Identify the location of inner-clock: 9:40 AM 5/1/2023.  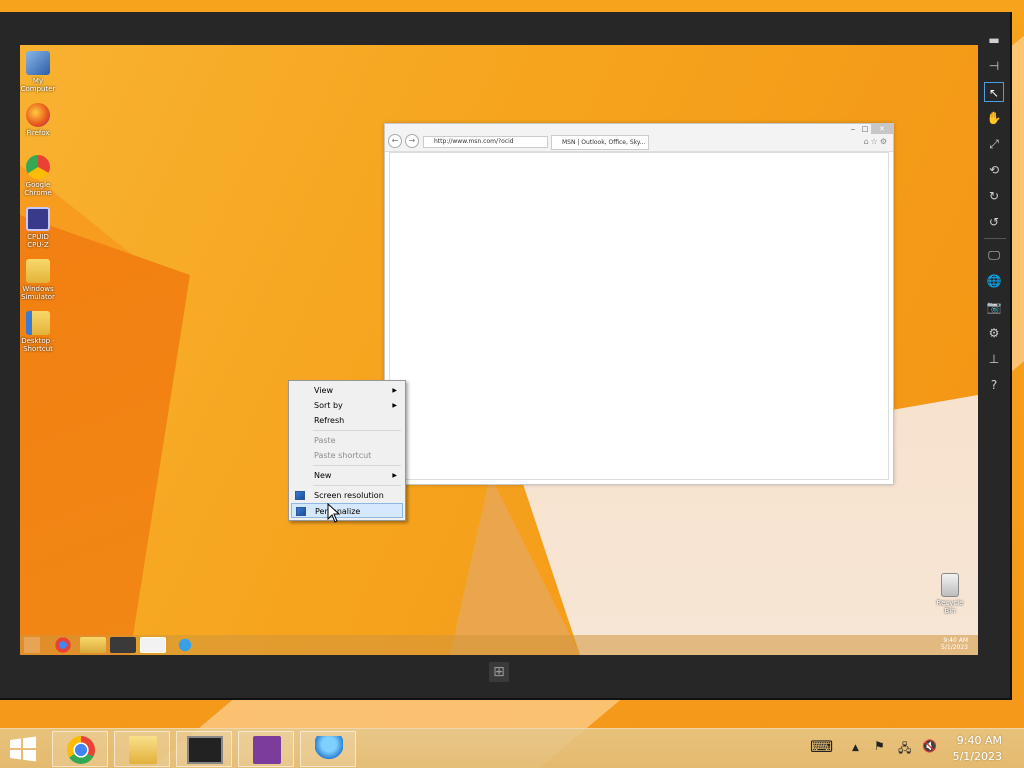
(954, 644).